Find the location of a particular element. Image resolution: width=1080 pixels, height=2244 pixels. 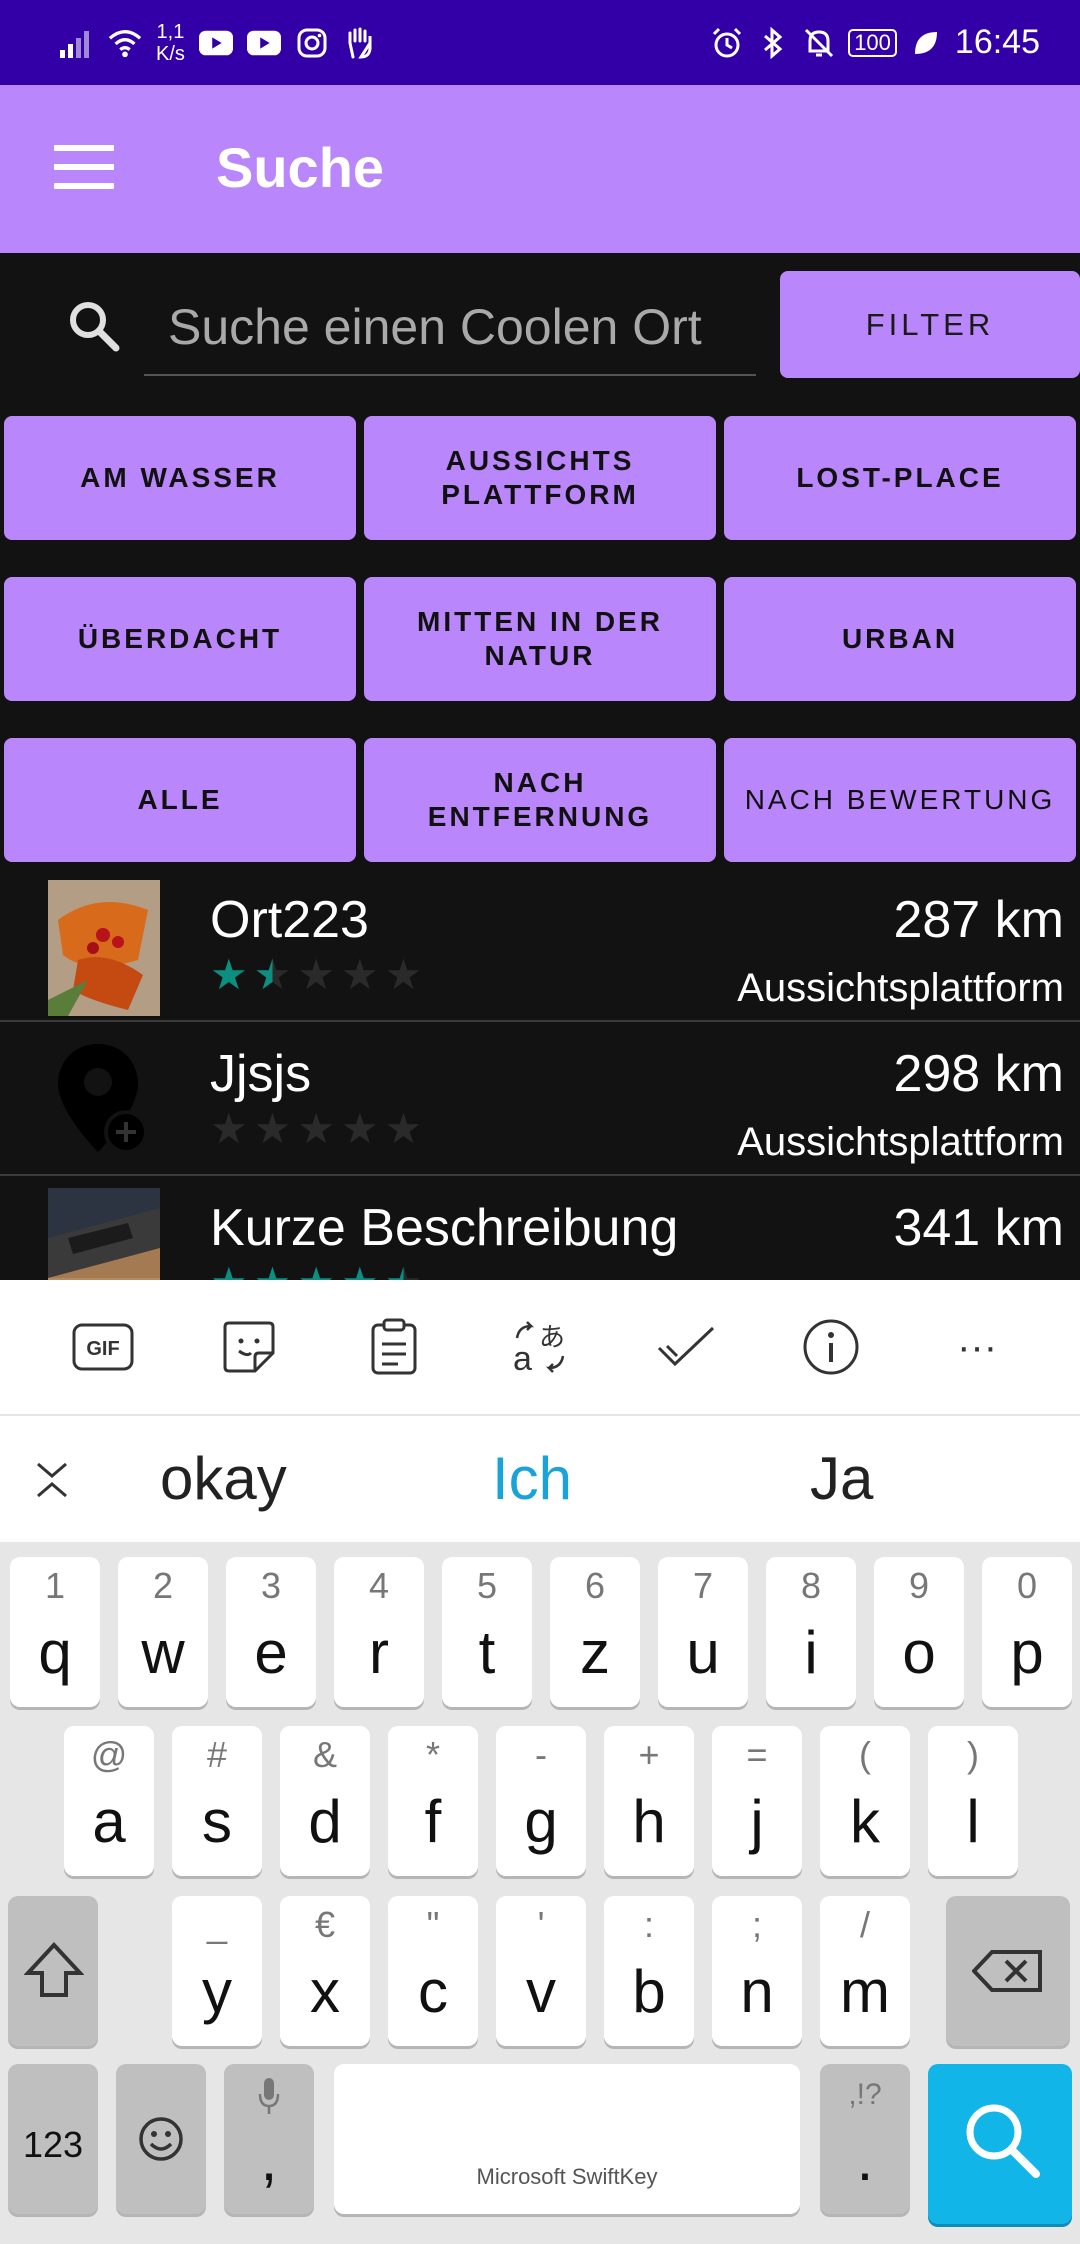

key-l: ) l is located at coordinates (973, 1801).